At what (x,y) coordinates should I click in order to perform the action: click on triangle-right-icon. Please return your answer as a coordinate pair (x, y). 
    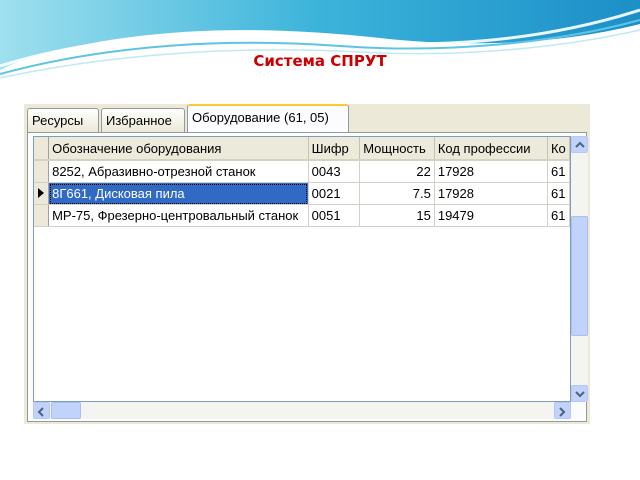
    Looking at the image, I should click on (41, 193).